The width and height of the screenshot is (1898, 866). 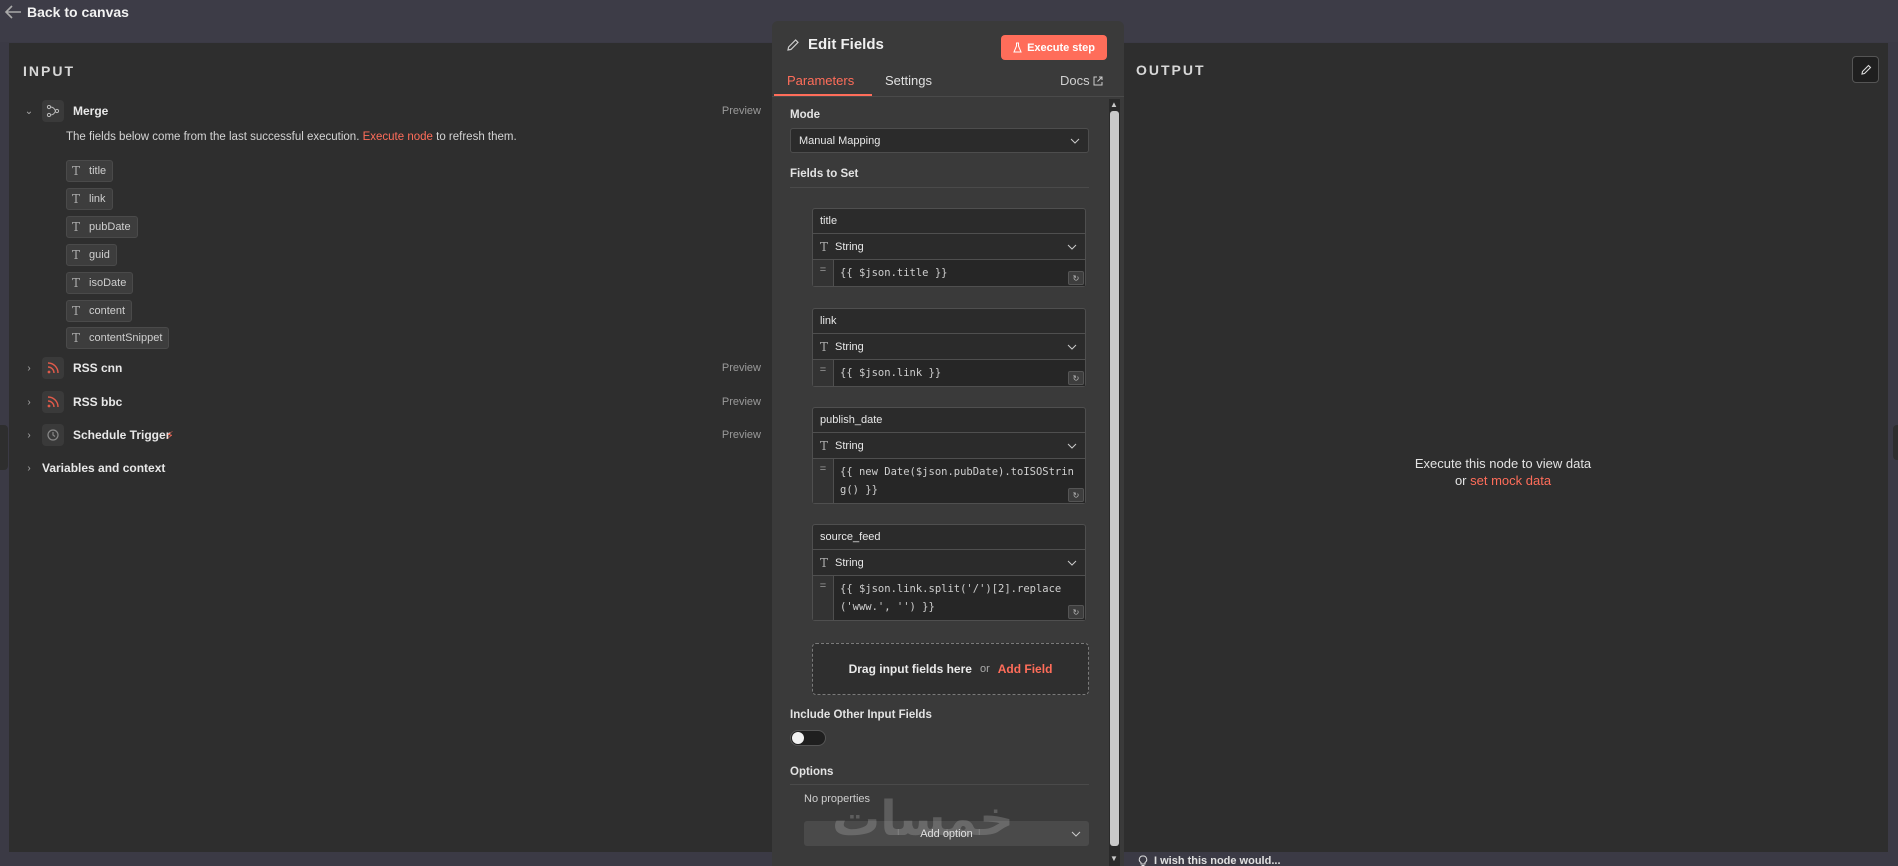 What do you see at coordinates (949, 537) in the screenshot?
I see `assignment-name-input: source_feed` at bounding box center [949, 537].